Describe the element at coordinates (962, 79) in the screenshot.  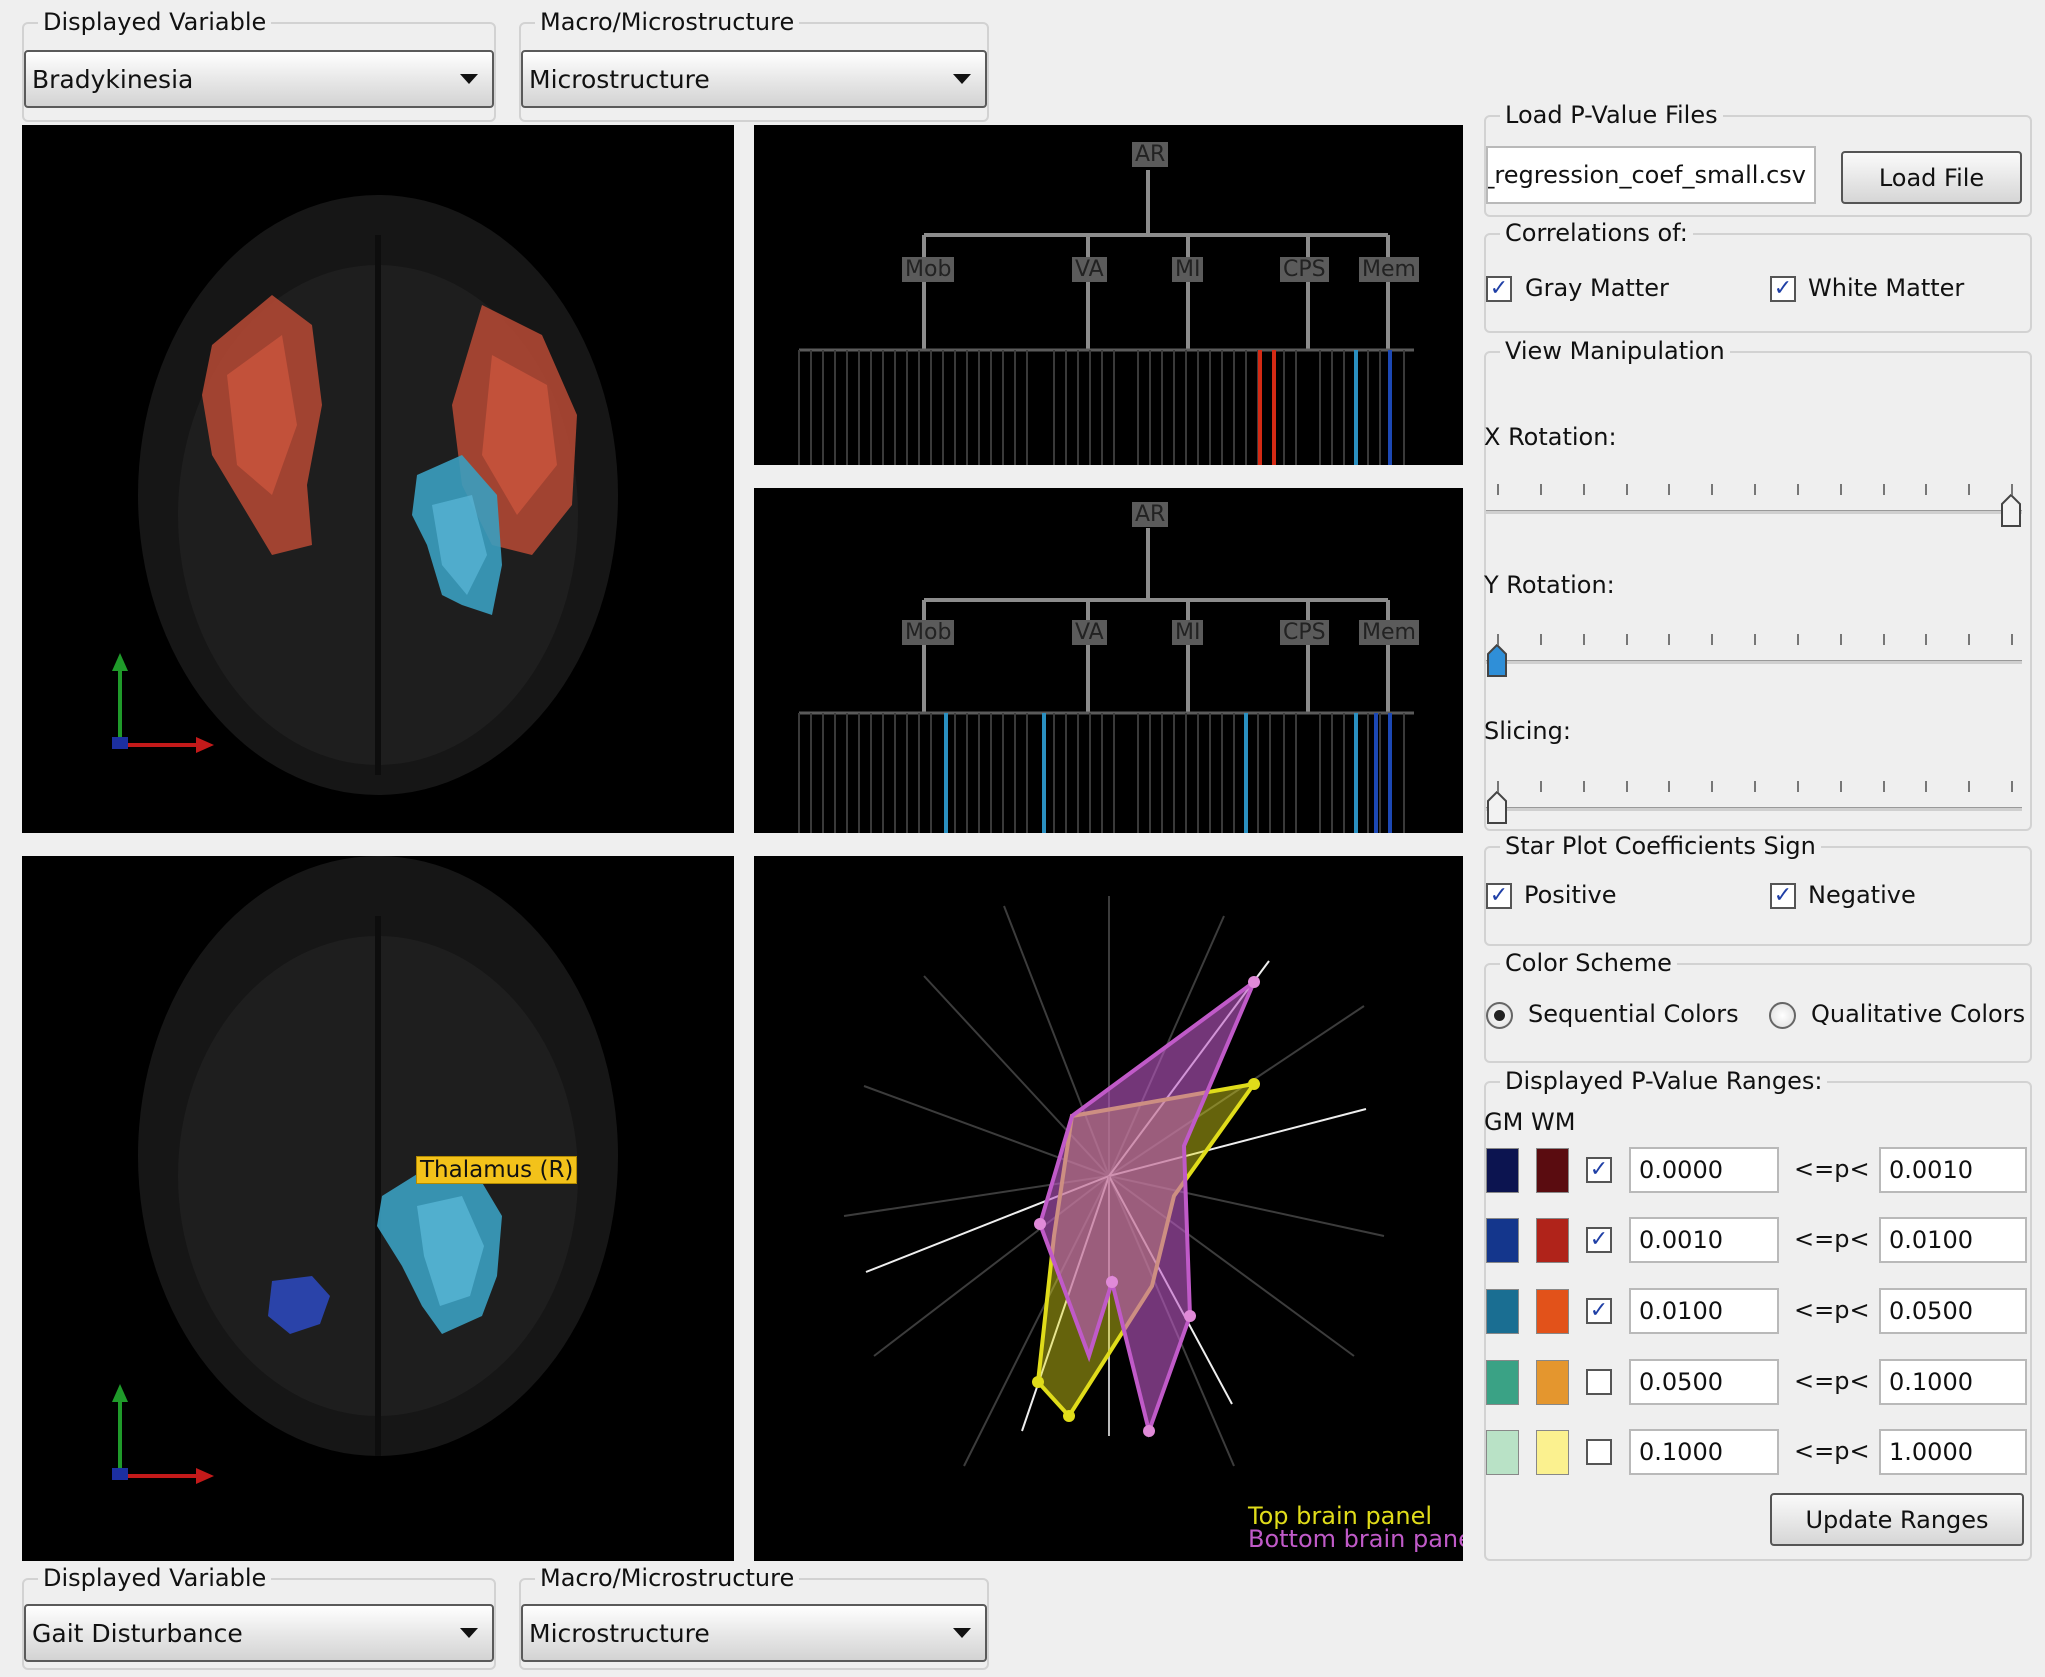
I see `chevron-down-icon` at that location.